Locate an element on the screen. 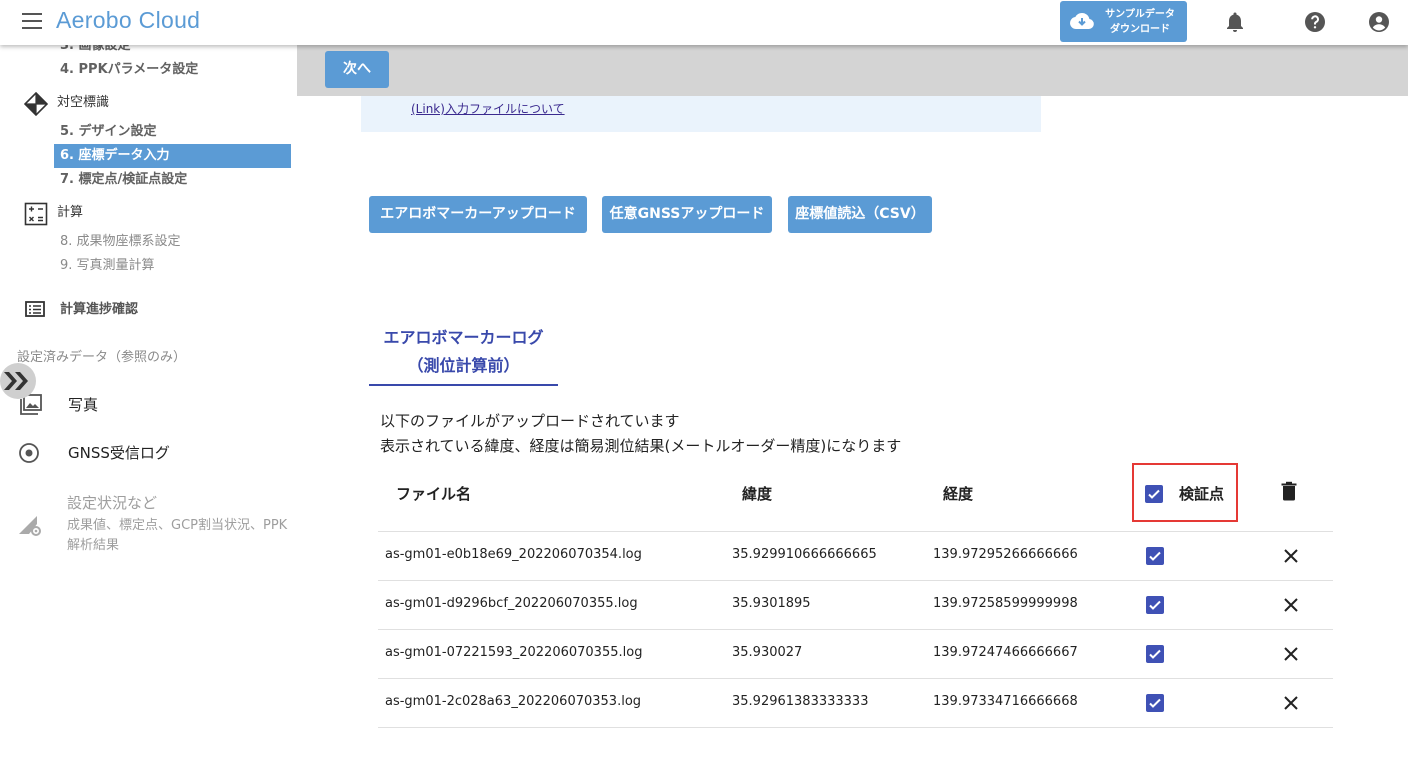 Image resolution: width=1408 pixels, height=765 pixels. lon-cell: 139.97247466666667 is located at coordinates (1005, 652).